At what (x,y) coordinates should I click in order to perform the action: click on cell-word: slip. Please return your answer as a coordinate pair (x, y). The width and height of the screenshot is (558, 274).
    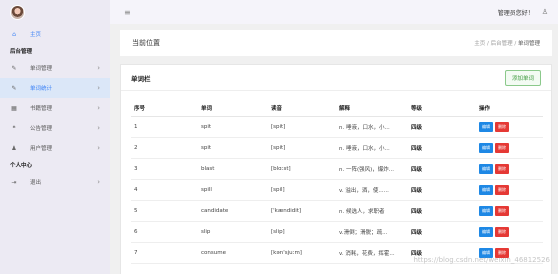
    Looking at the image, I should click on (236, 232).